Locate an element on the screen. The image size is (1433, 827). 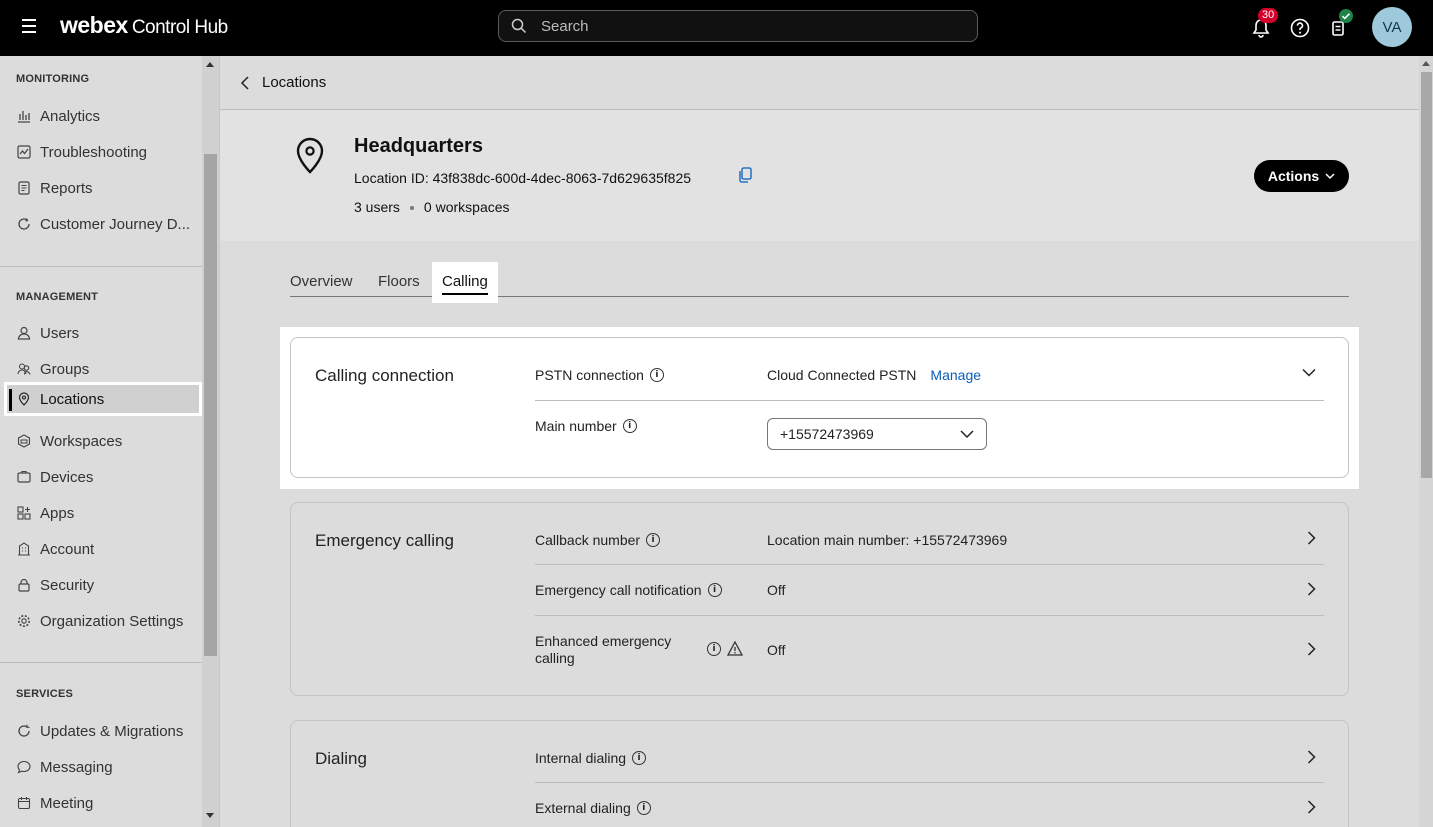
tab-calling: Calling is located at coordinates (465, 282).